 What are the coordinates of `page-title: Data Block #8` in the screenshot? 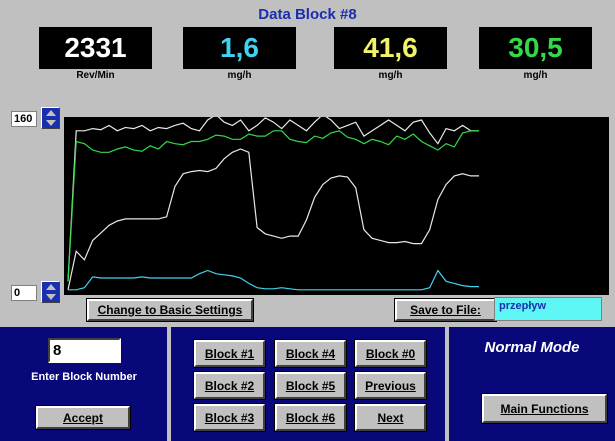 It's located at (307, 14).